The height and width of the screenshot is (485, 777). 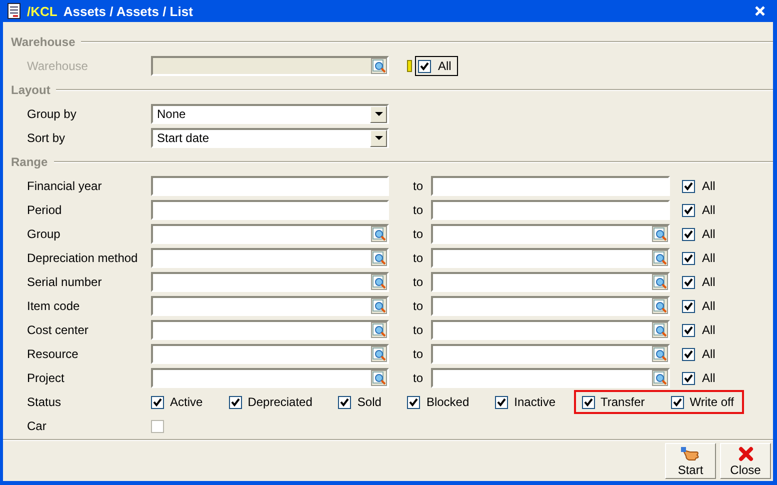 What do you see at coordinates (44, 210) in the screenshot?
I see `field-label: Period` at bounding box center [44, 210].